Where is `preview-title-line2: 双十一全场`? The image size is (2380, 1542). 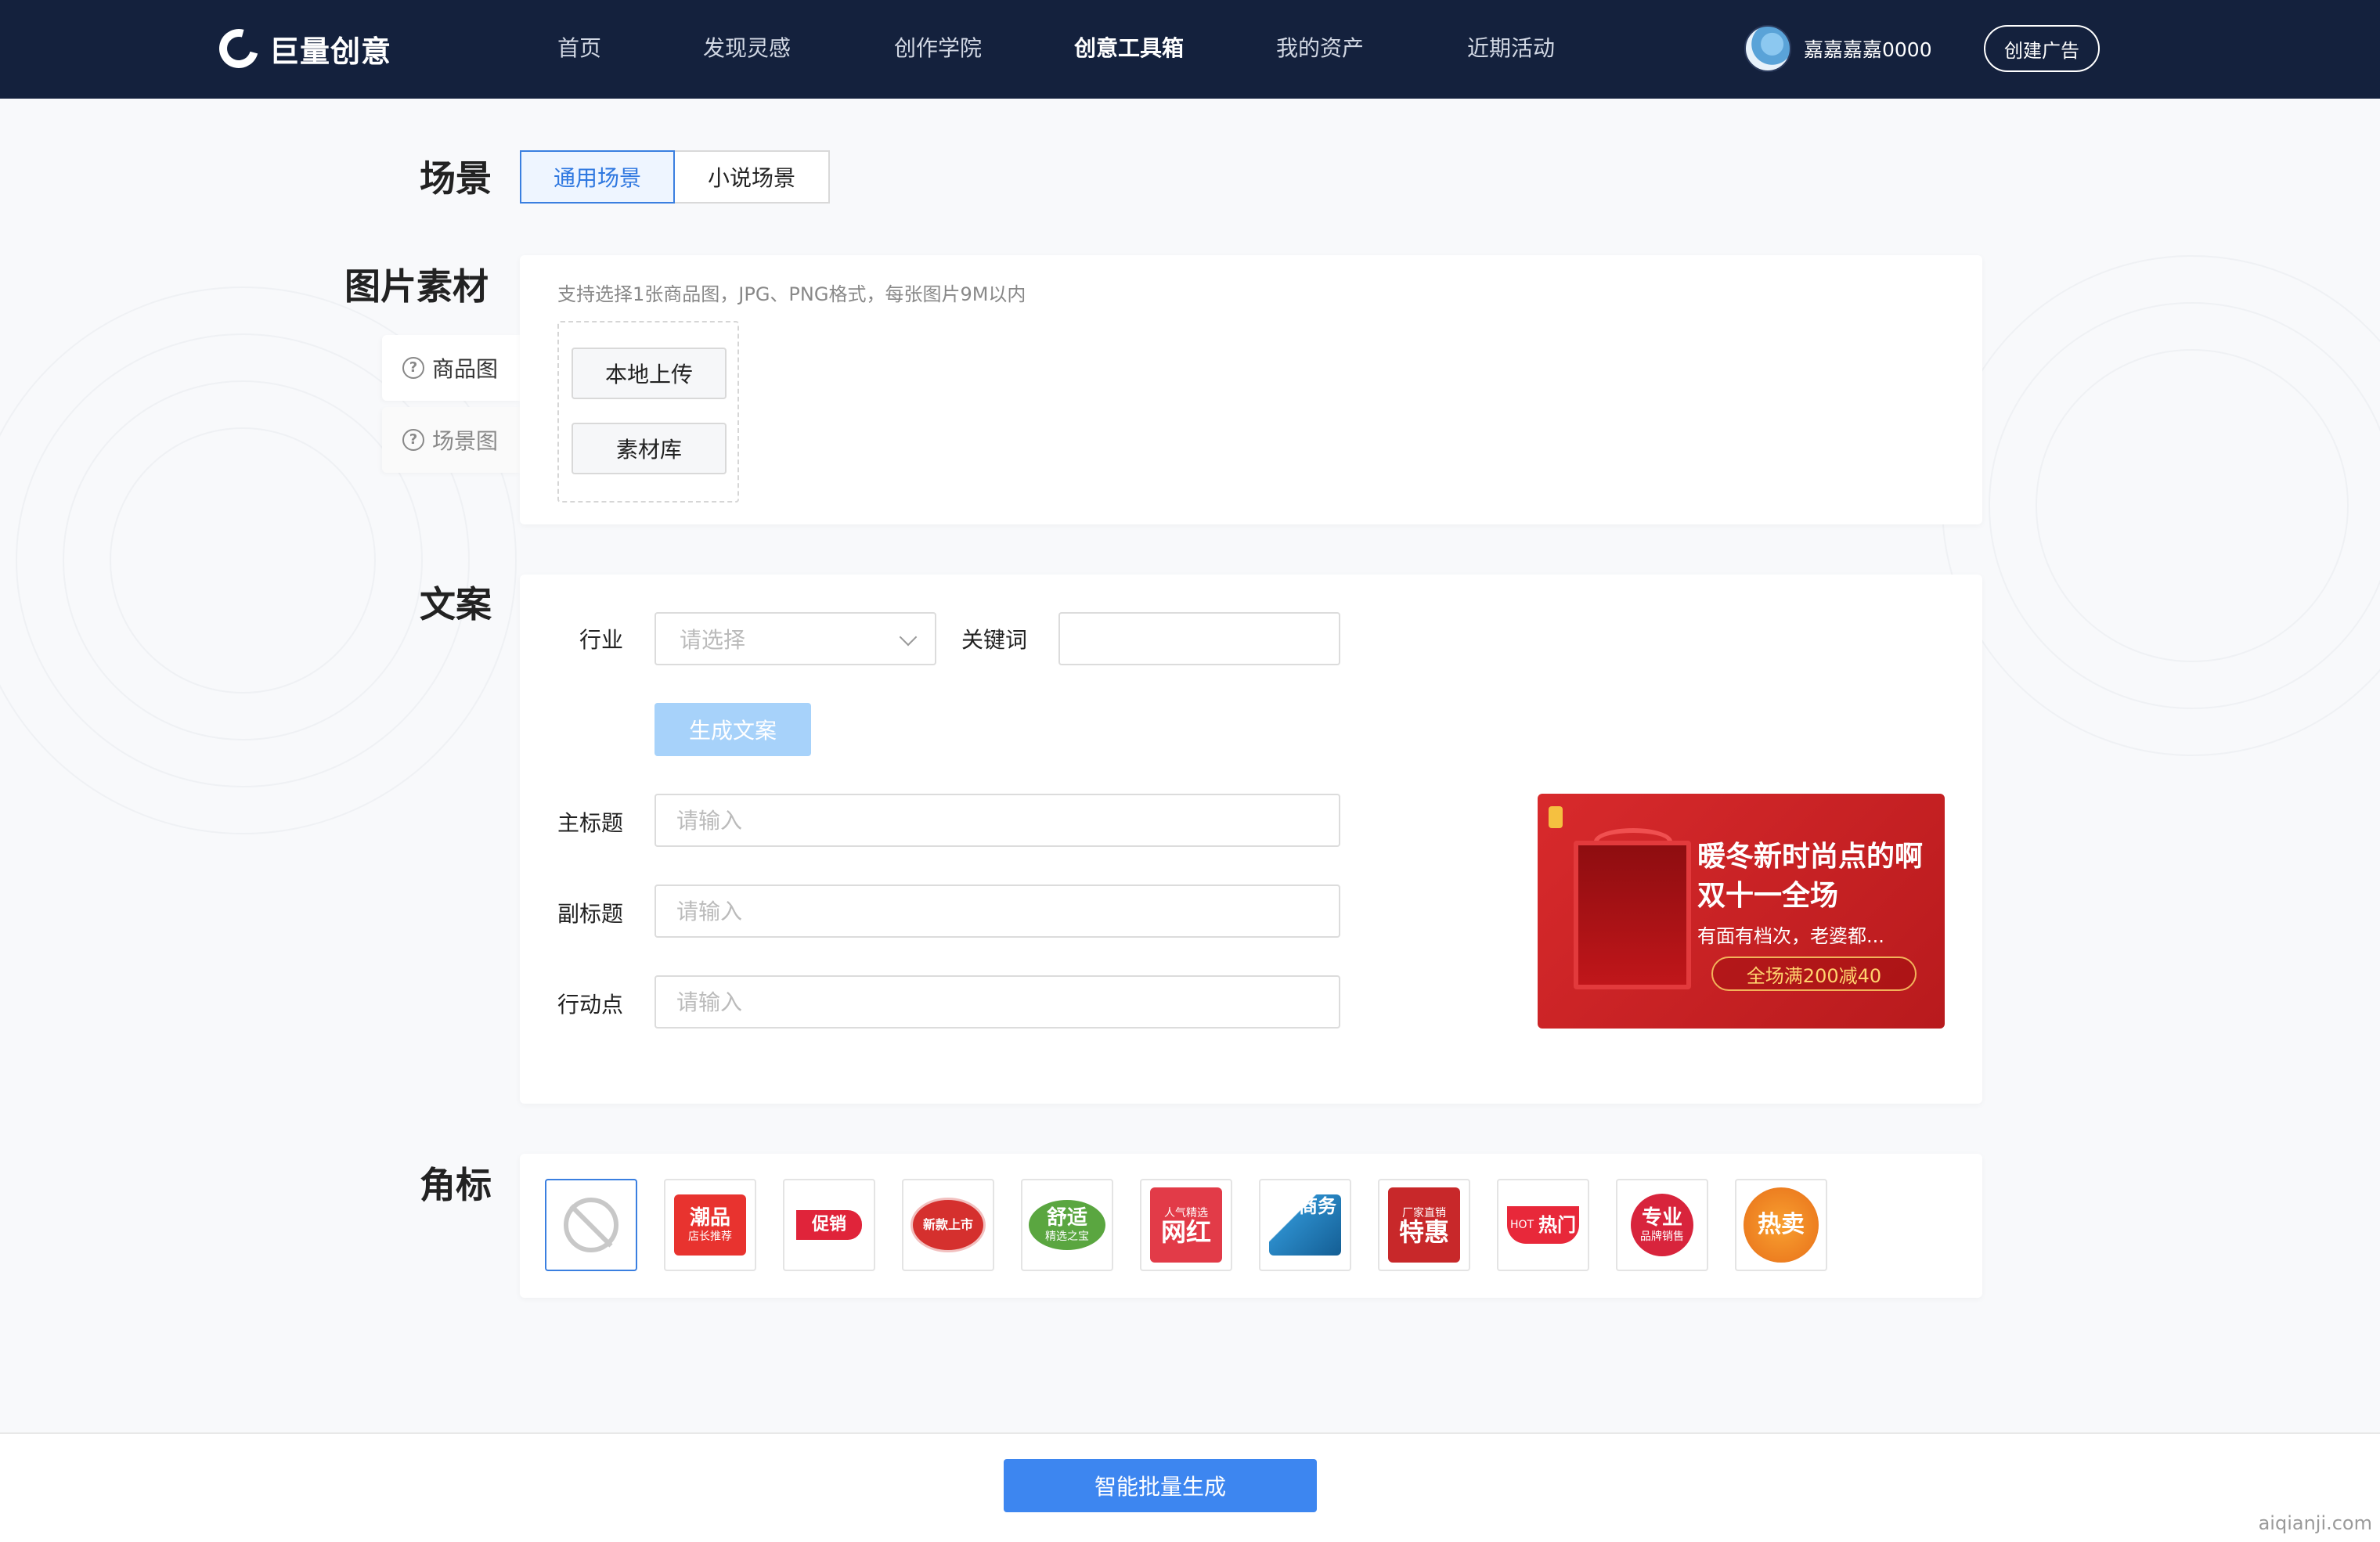 preview-title-line2: 双十一全场 is located at coordinates (1768, 896).